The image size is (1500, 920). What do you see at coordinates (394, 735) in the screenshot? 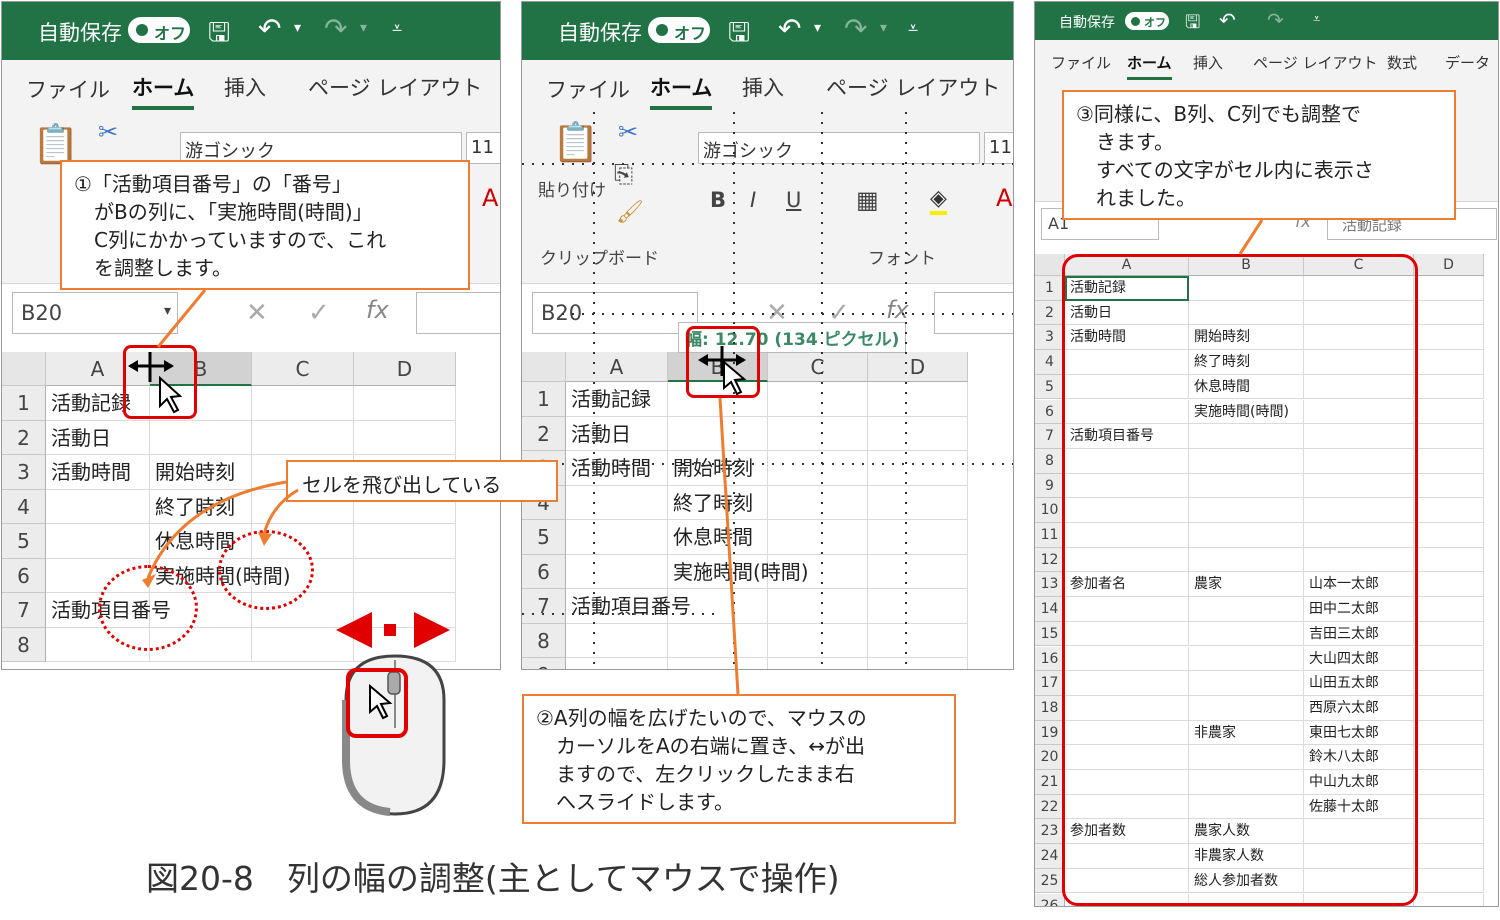
I see `mouse-icon` at bounding box center [394, 735].